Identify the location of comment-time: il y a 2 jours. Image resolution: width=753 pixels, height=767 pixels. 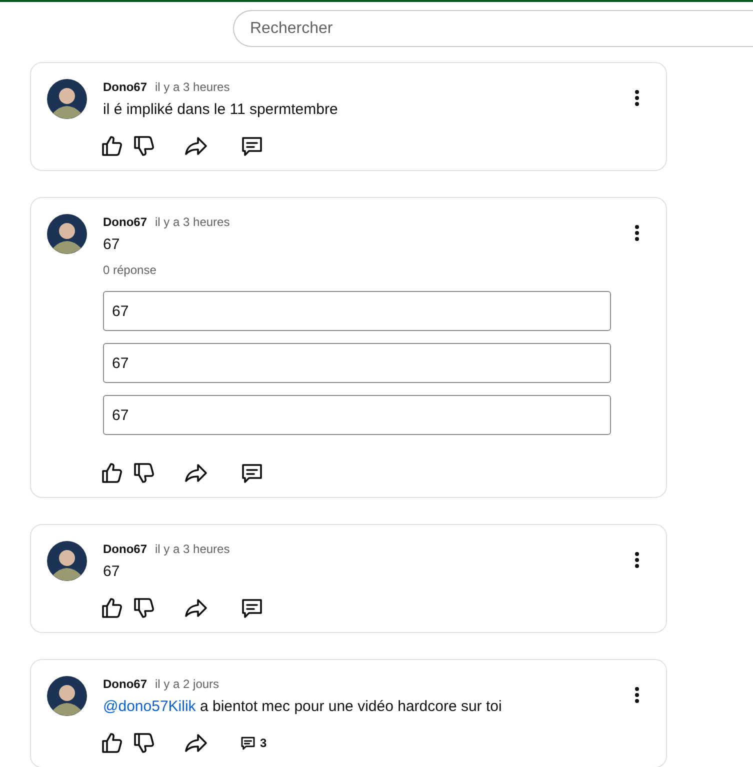
(187, 684).